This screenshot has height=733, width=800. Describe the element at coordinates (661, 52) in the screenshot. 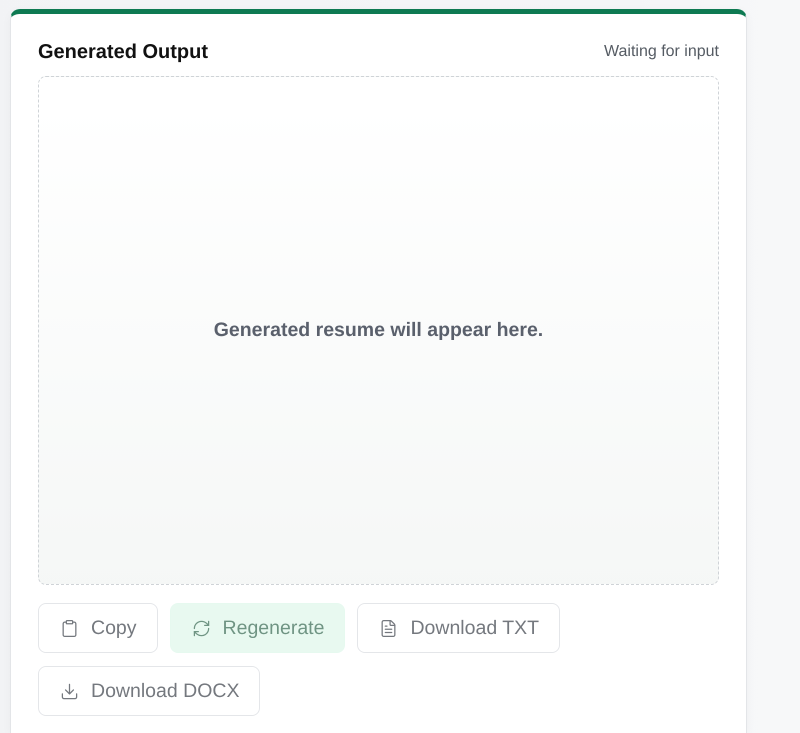

I see `status-text: Waiting for input` at that location.